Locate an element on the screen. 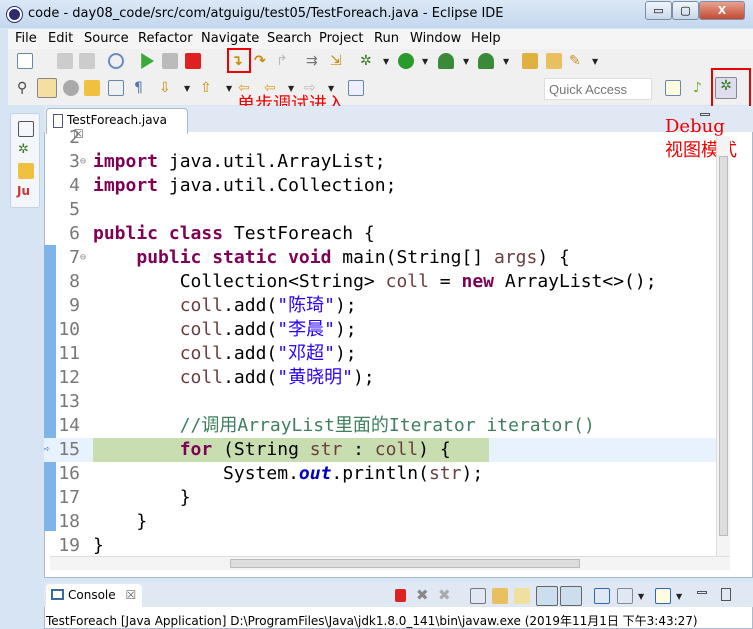 Image resolution: width=753 pixels, height=629 pixels. open-type-icon is located at coordinates (530, 61).